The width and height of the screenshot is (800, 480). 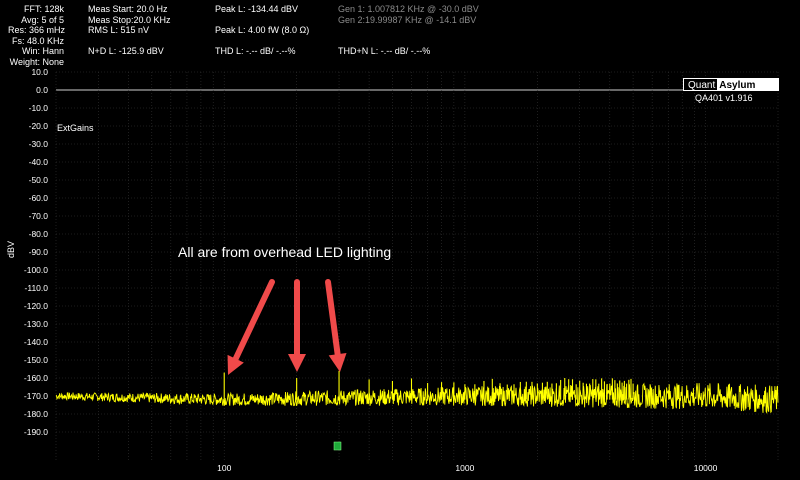 I want to click on y-tick-label: -190.0, so click(x=36, y=432).